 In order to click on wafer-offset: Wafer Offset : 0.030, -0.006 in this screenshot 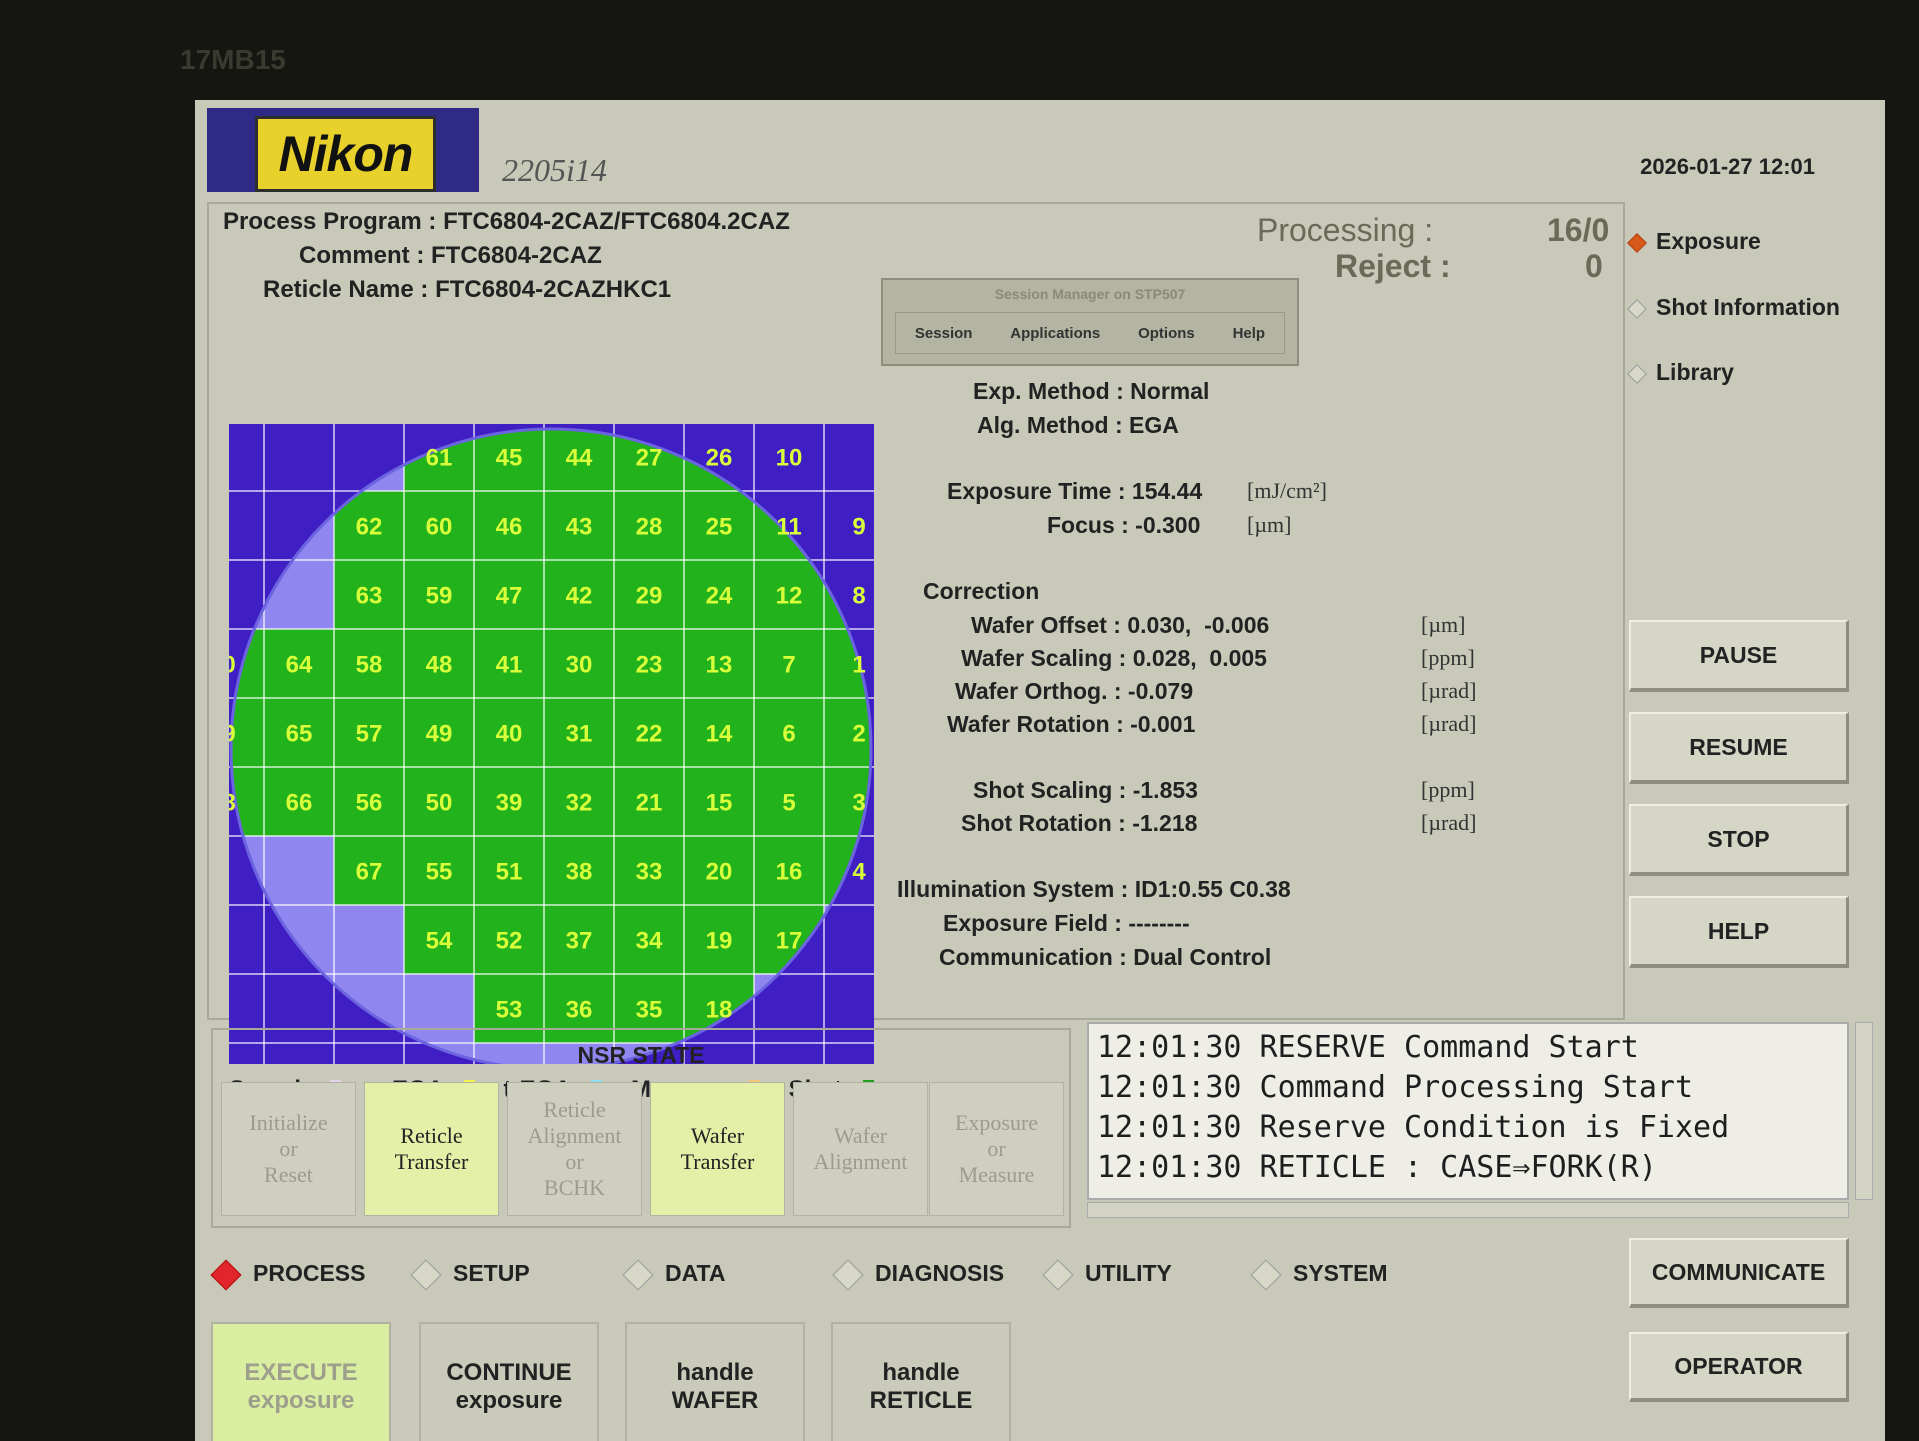, I will do `click(1120, 625)`.